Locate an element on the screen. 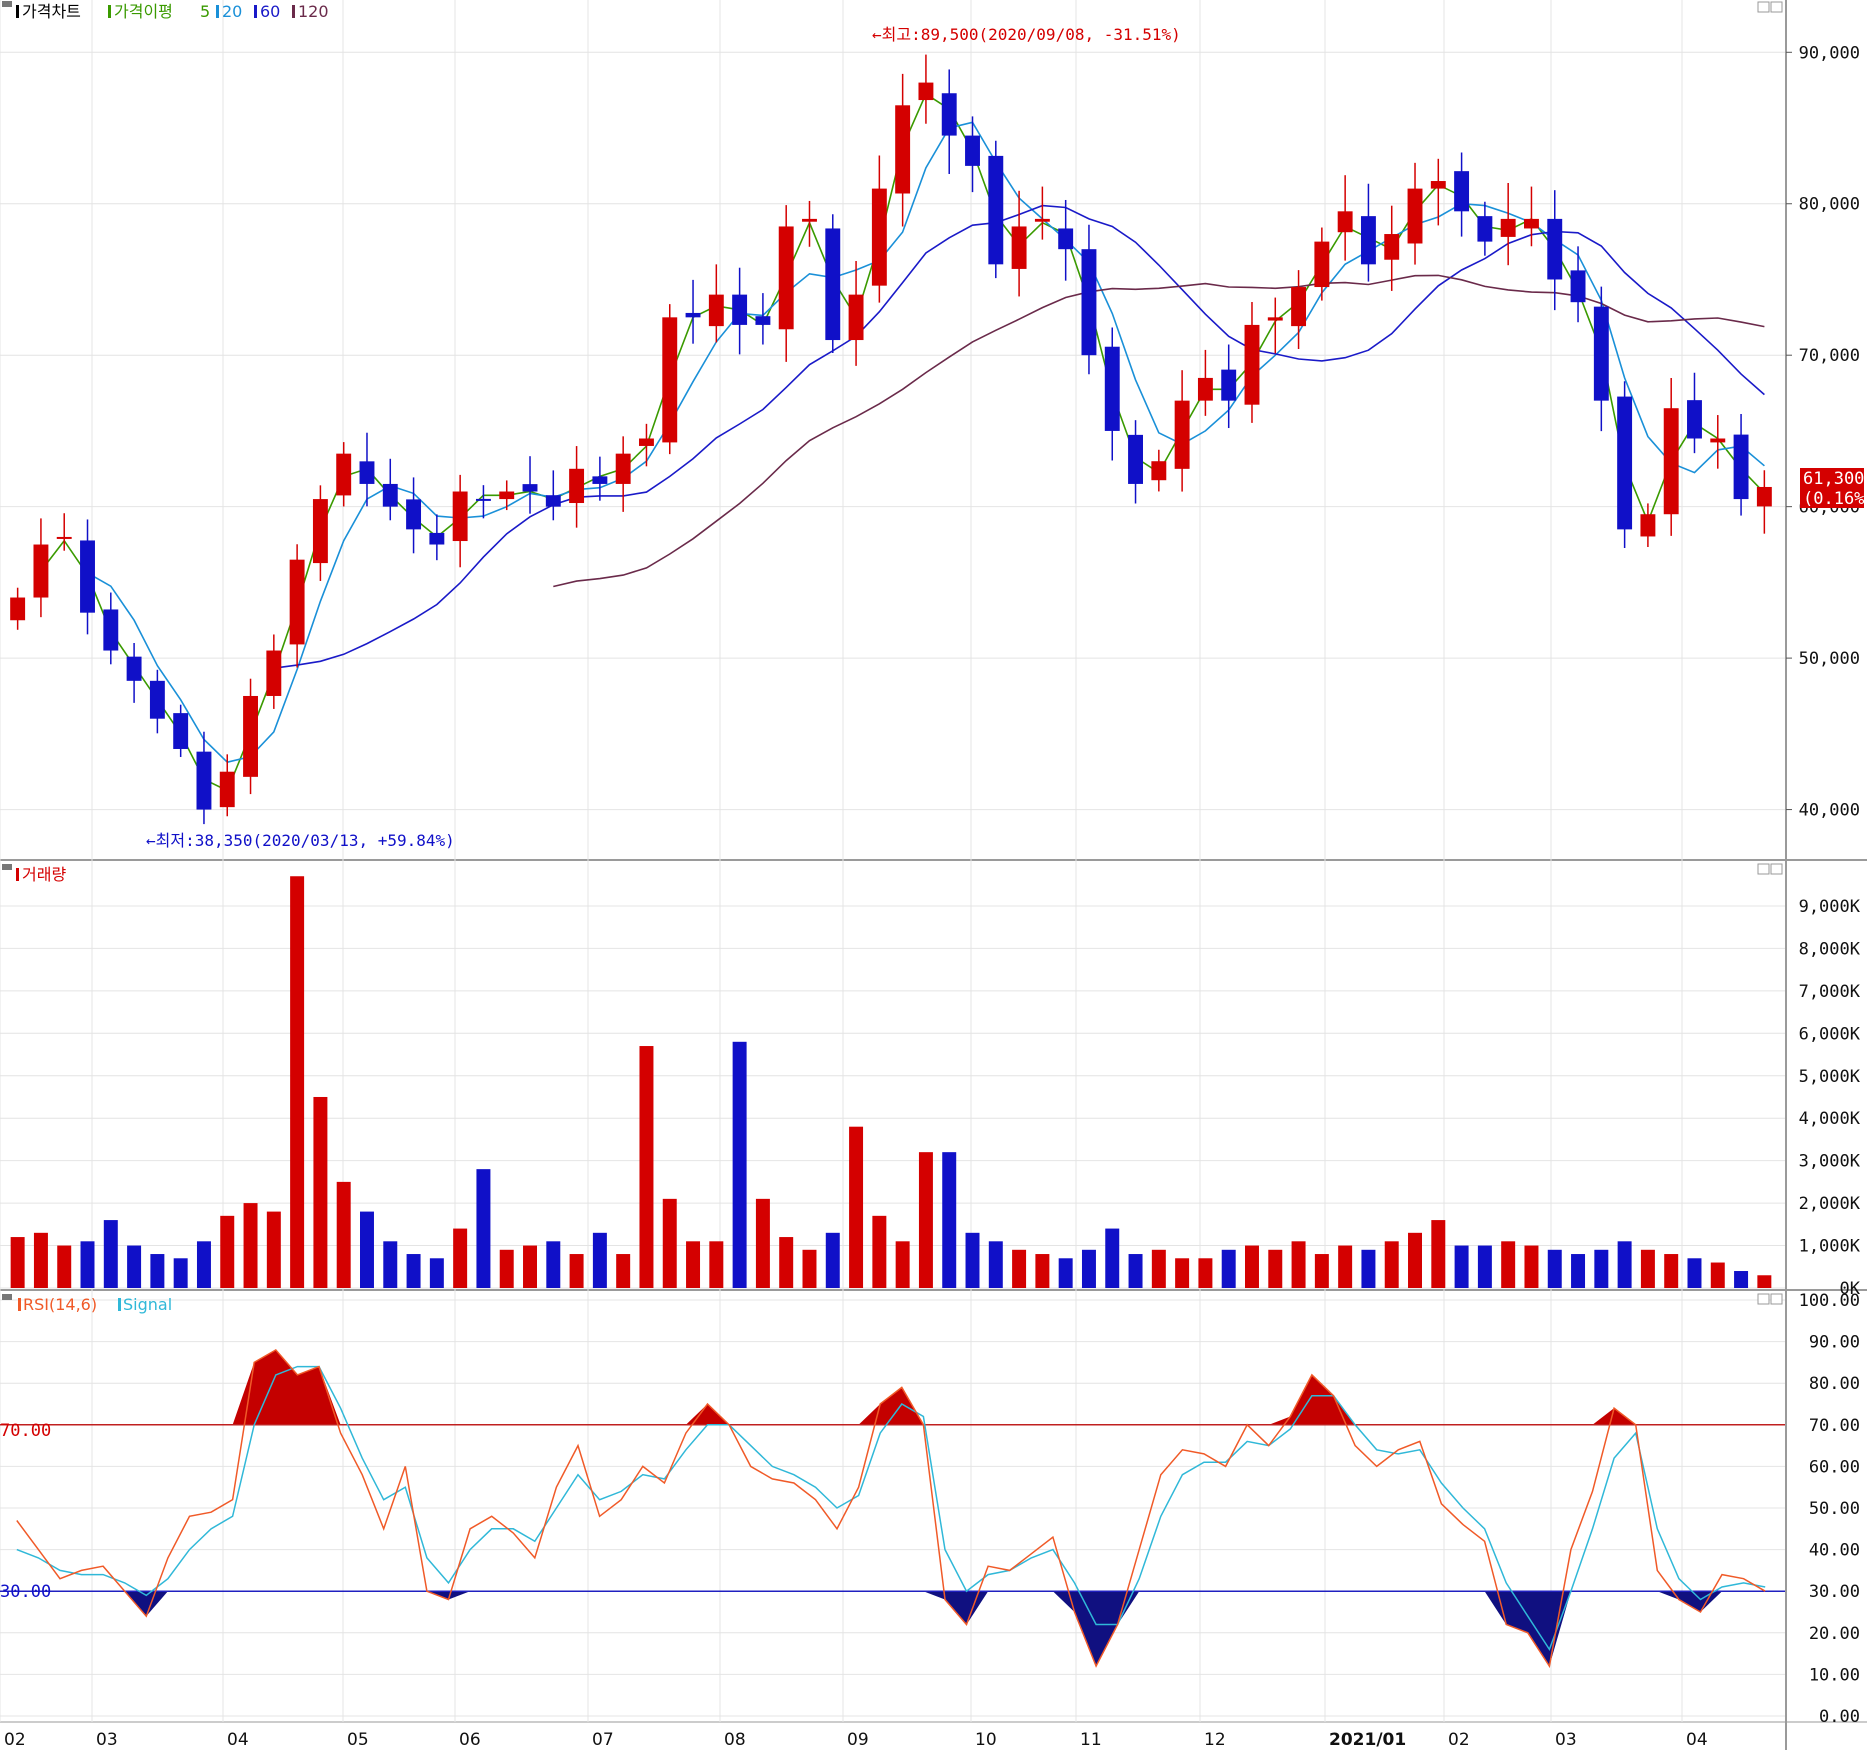 The height and width of the screenshot is (1750, 1867). price-tick-label: 70,000 is located at coordinates (1829, 356).